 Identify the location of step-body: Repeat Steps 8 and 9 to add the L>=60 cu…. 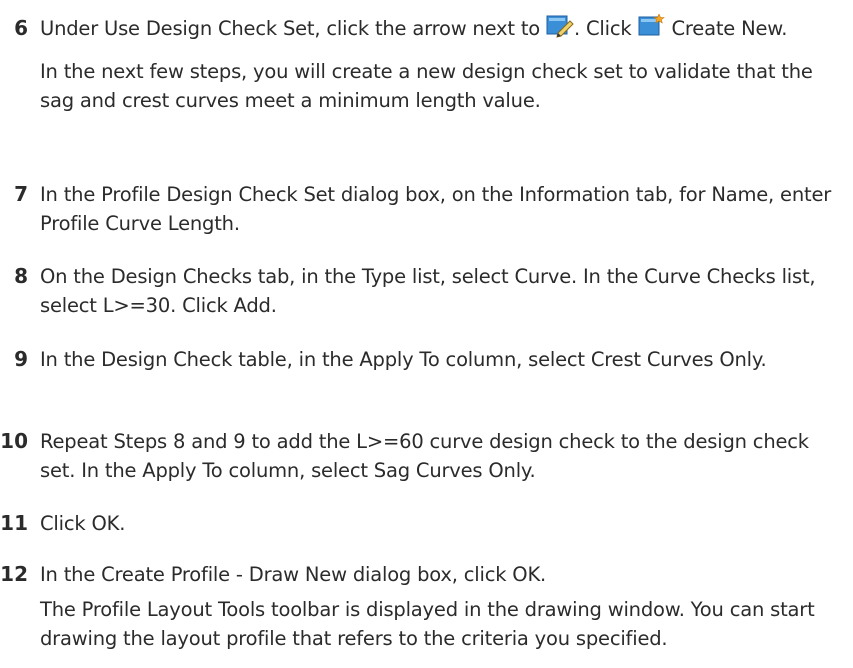
(445, 456).